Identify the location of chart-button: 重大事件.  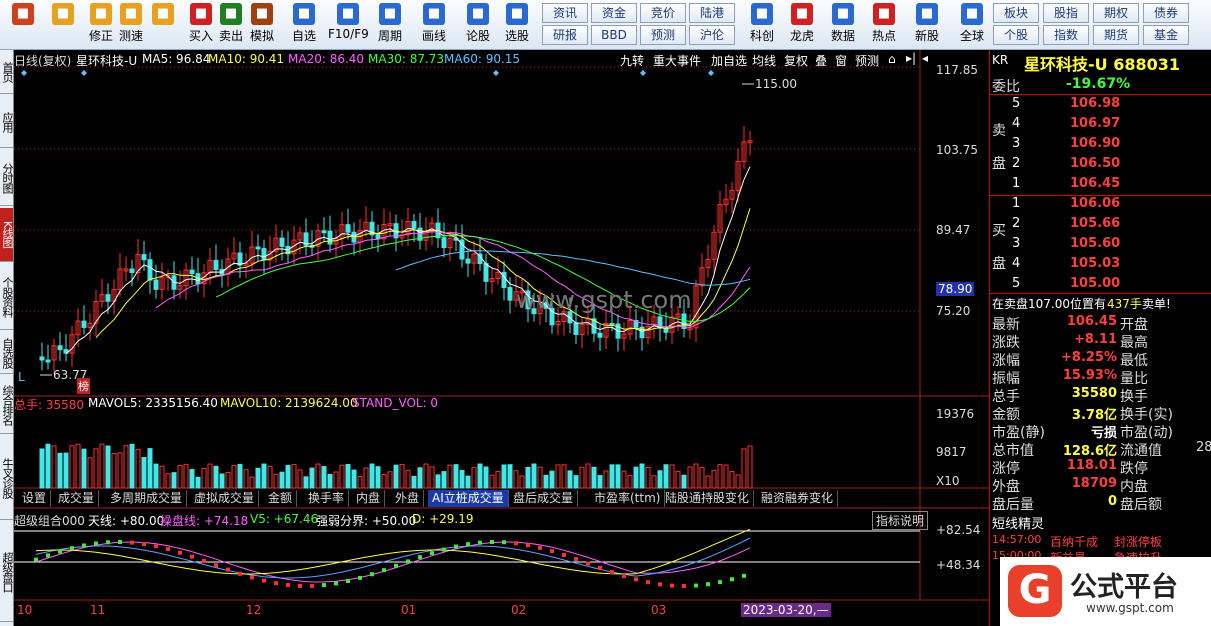
(677, 60).